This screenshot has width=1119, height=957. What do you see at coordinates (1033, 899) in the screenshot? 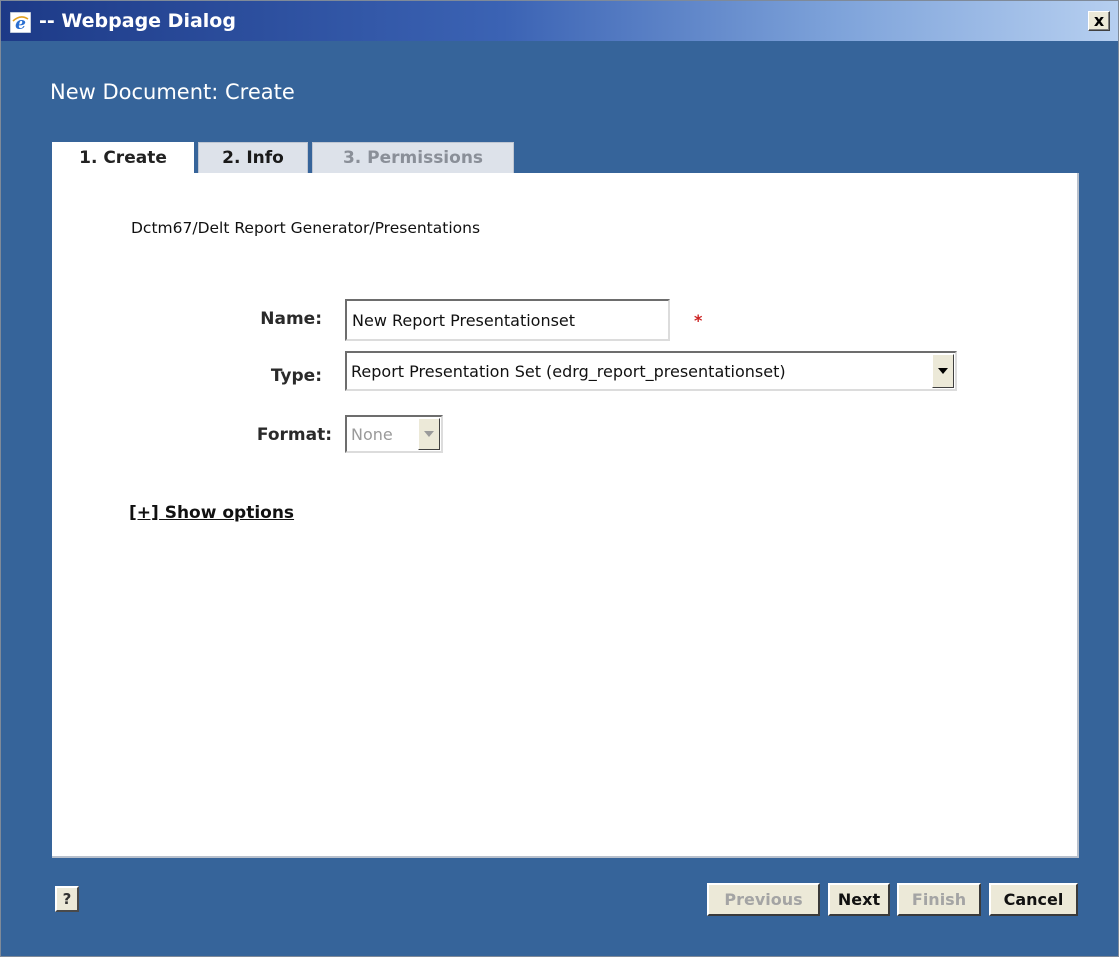
I see `cancel-button: Cancel` at bounding box center [1033, 899].